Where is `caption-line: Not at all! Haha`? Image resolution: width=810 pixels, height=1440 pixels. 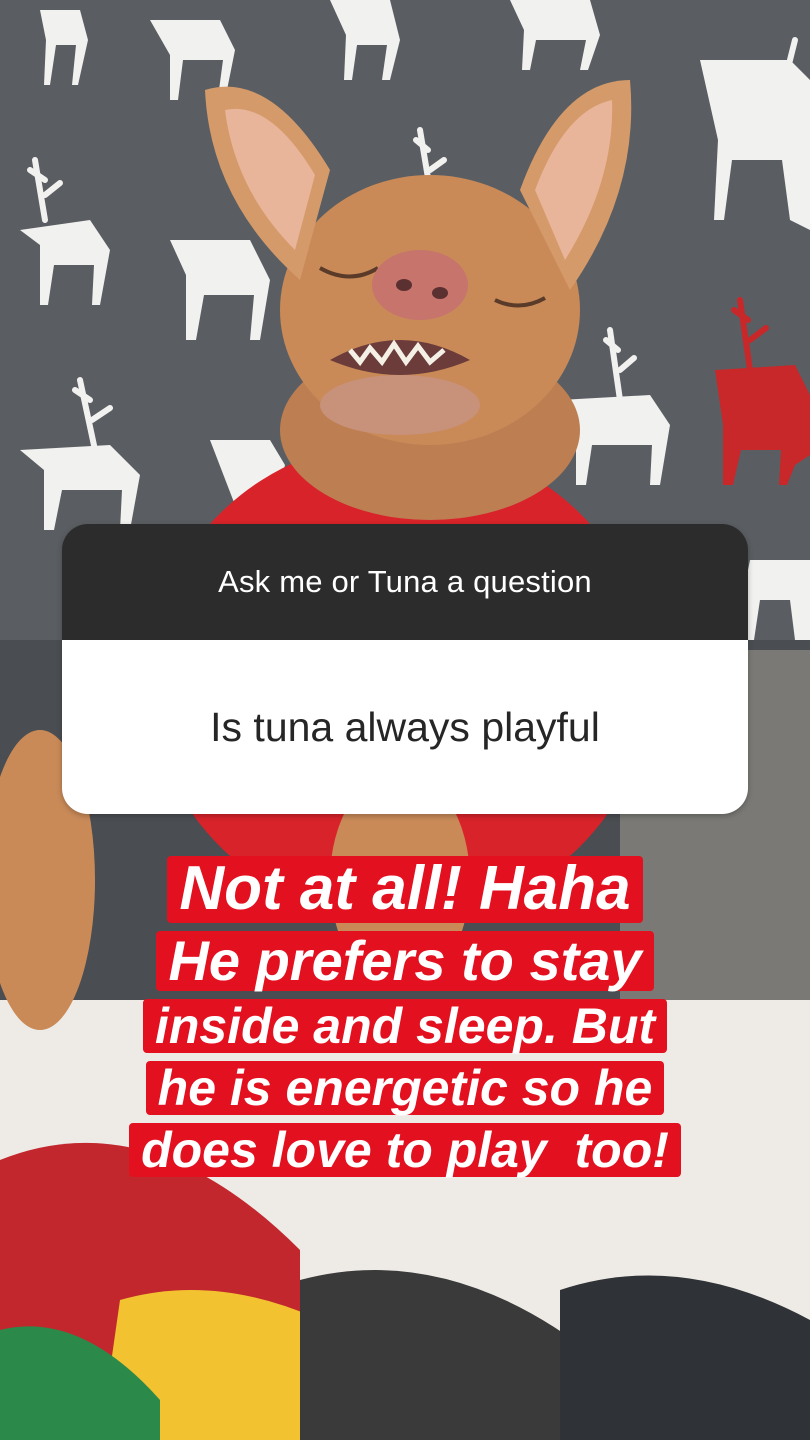 caption-line: Not at all! Haha is located at coordinates (405, 889).